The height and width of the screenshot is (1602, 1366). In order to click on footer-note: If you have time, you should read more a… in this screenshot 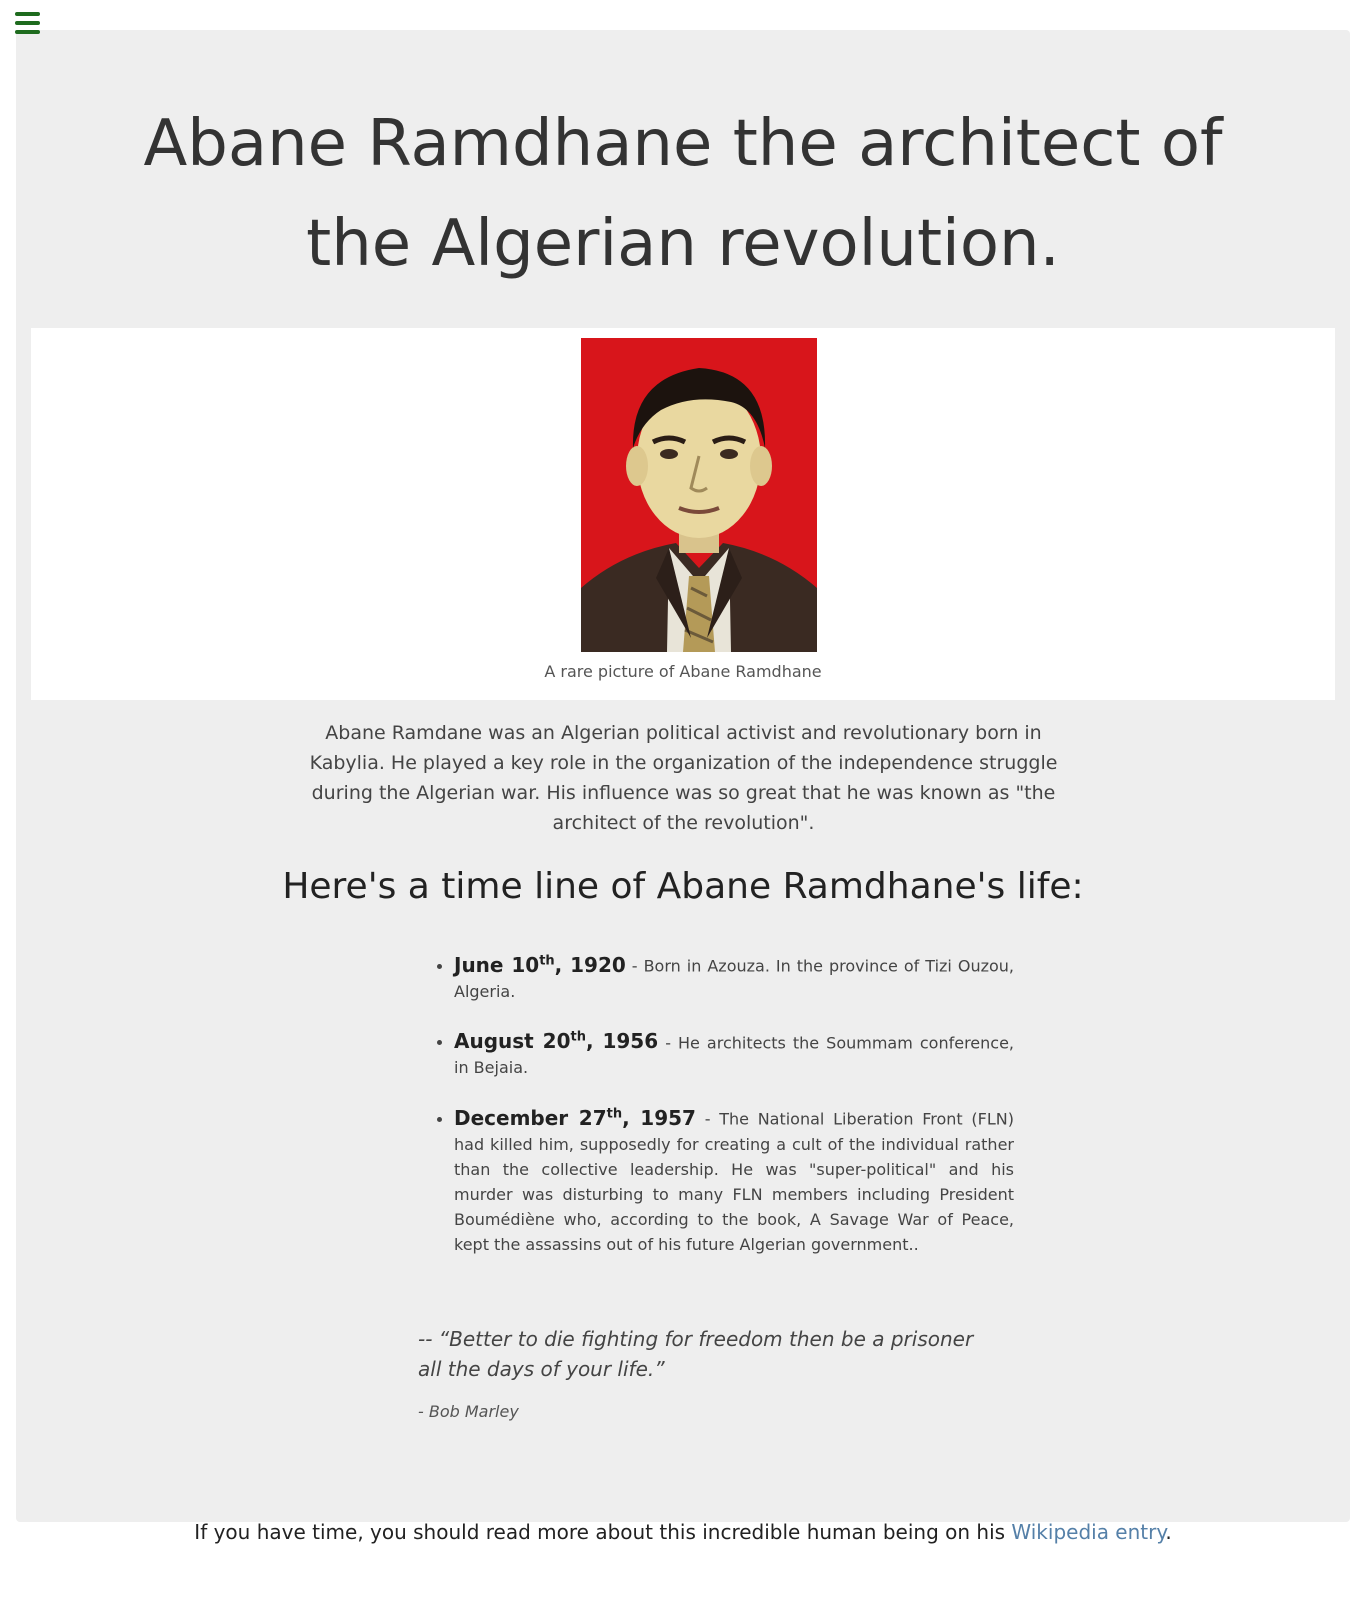, I will do `click(683, 1532)`.